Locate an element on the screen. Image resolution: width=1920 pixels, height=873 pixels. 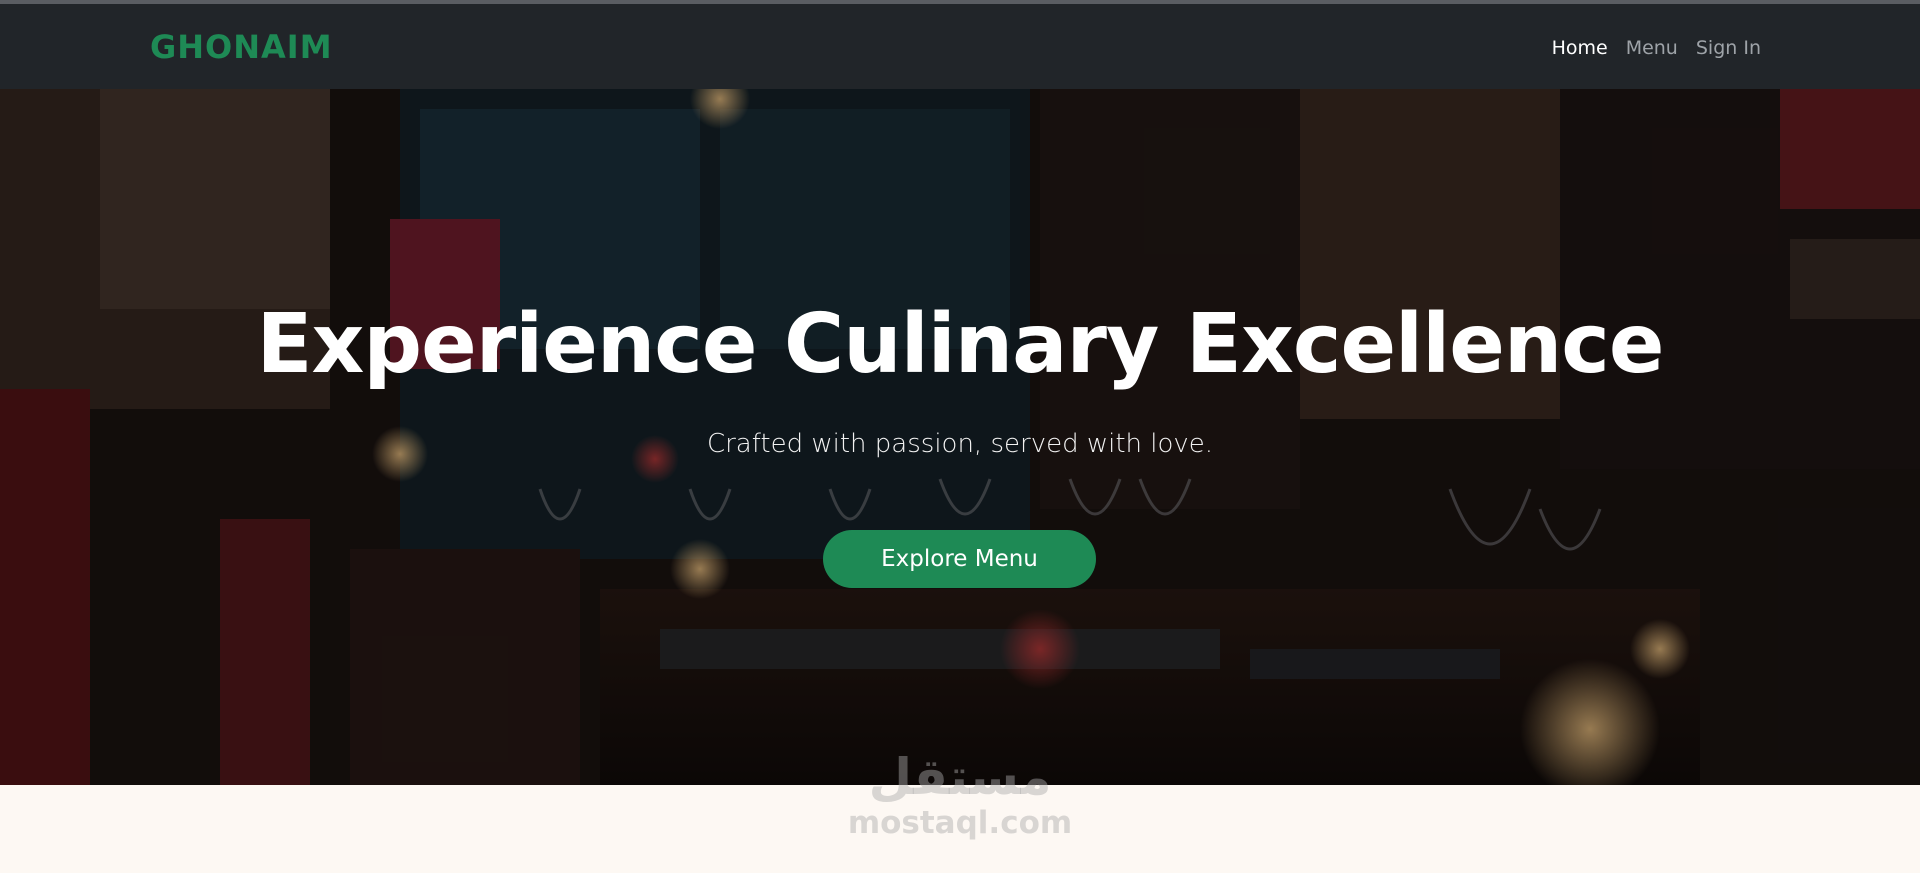
nav-link-menu: Menu is located at coordinates (1652, 48).